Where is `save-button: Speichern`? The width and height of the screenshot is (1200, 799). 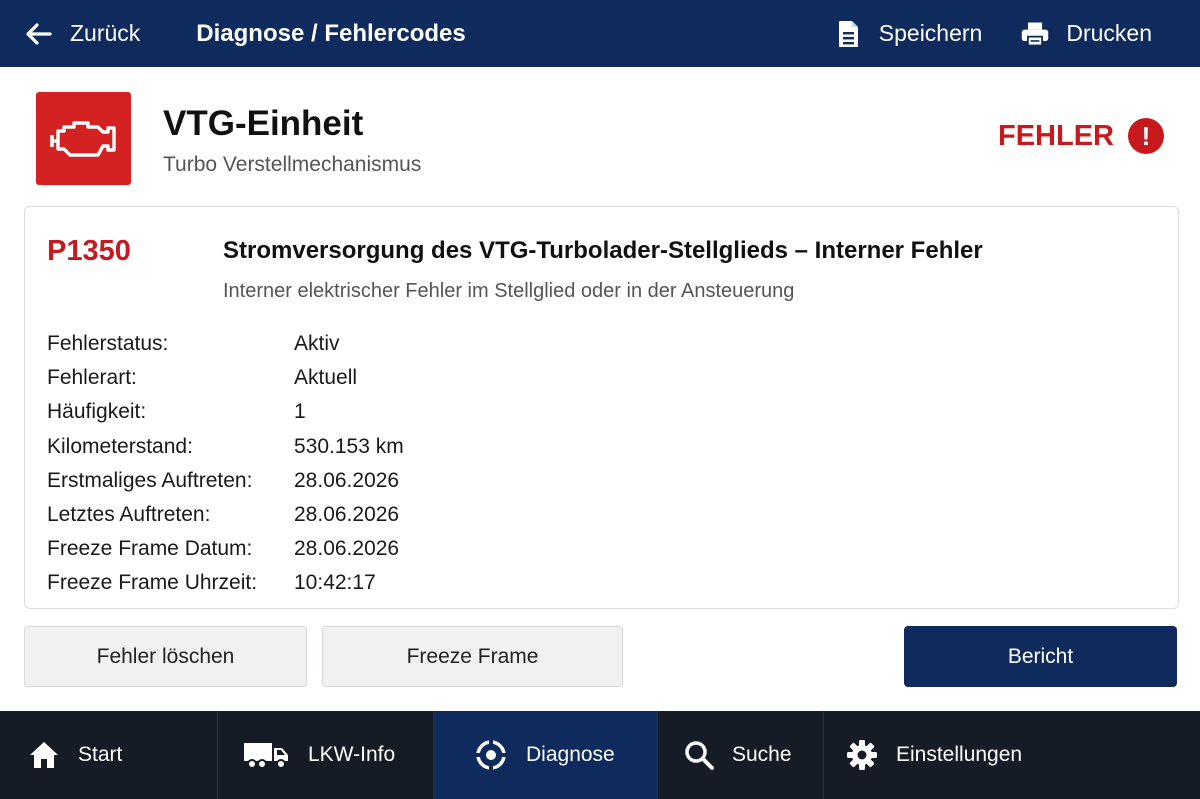 save-button: Speichern is located at coordinates (908, 34).